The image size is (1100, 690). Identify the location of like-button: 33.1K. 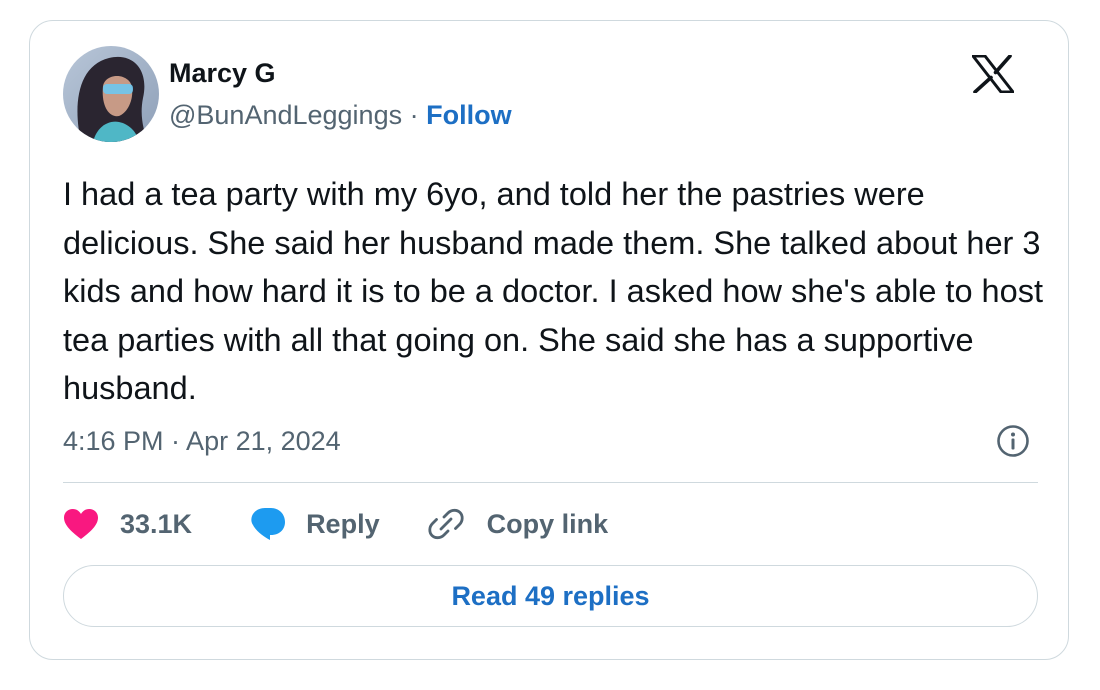
(127, 524).